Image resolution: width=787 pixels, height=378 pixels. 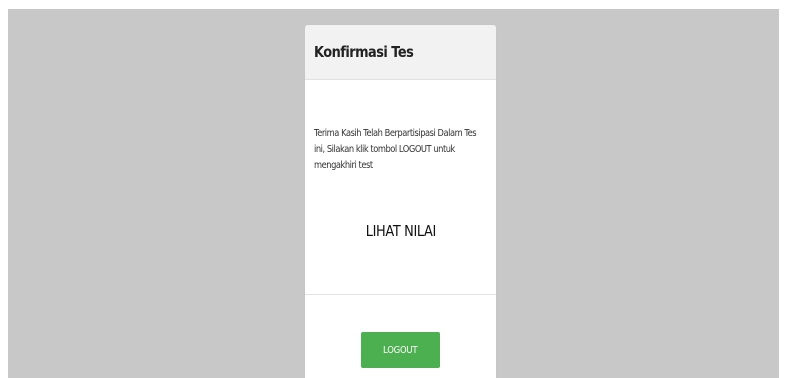 I want to click on card-footer: LOGOUT, so click(x=400, y=336).